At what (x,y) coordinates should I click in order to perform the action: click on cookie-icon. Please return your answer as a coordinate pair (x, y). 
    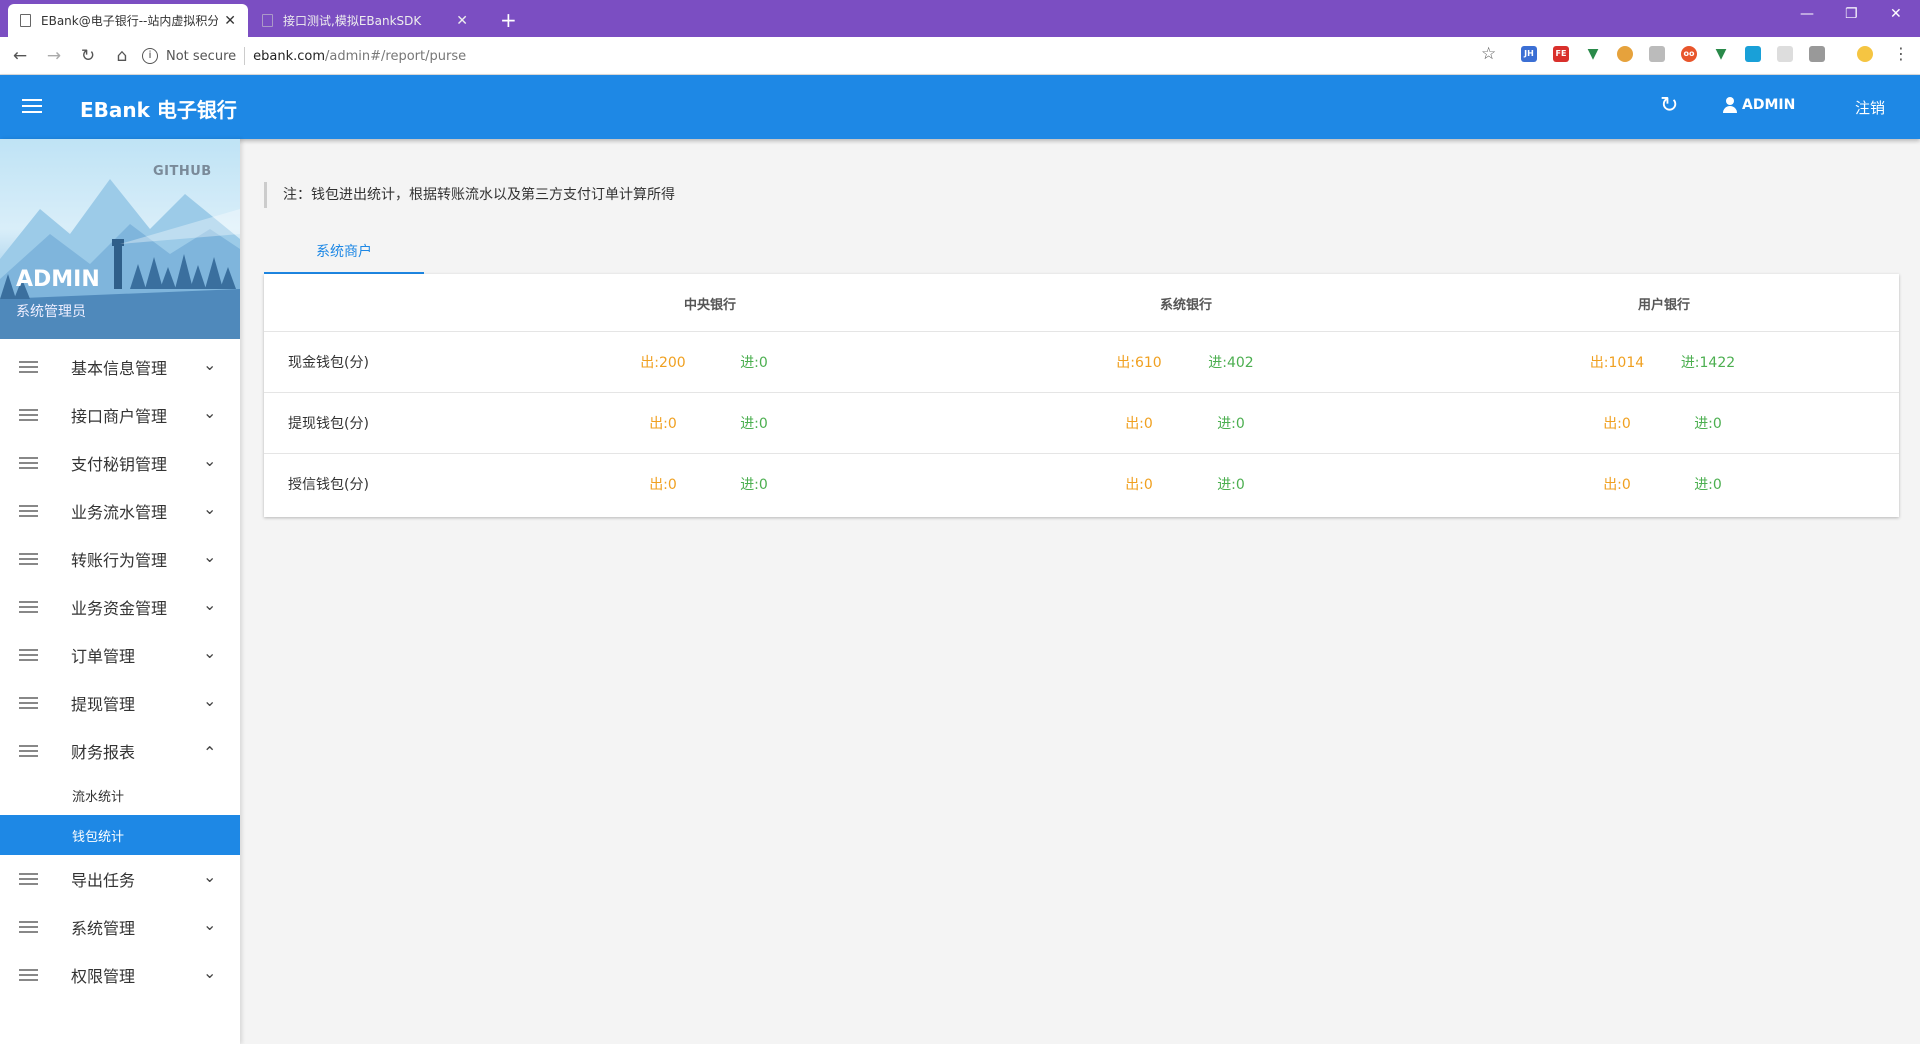
    Looking at the image, I should click on (1625, 54).